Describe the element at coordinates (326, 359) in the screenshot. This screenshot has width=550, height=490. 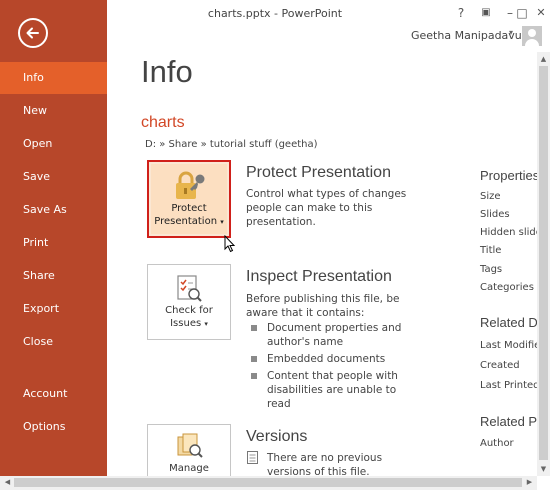
I see `list-item: Embedded documents` at that location.